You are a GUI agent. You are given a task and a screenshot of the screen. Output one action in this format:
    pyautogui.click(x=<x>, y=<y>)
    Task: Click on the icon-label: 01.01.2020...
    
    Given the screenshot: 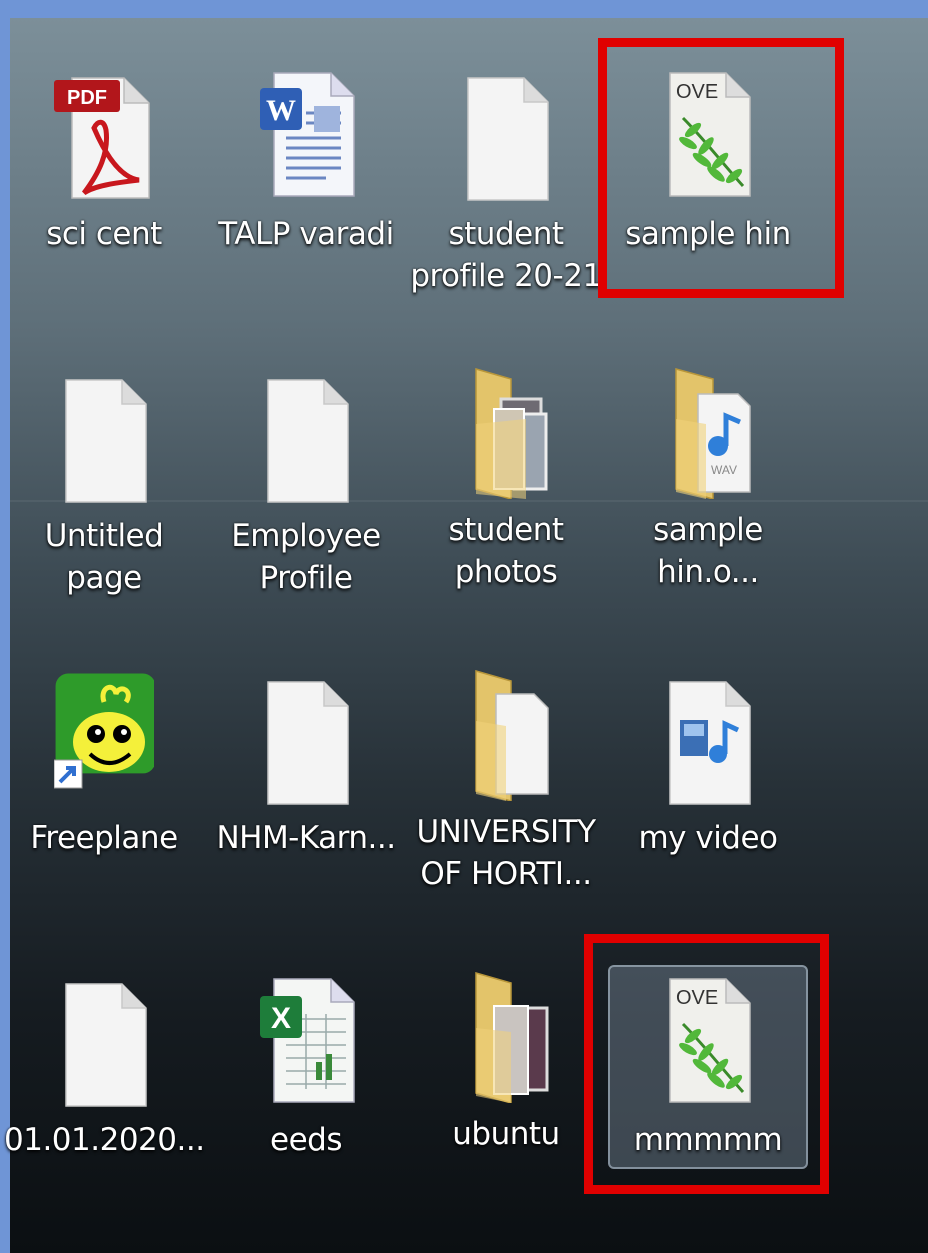 What is the action you would take?
    pyautogui.click(x=104, y=1140)
    